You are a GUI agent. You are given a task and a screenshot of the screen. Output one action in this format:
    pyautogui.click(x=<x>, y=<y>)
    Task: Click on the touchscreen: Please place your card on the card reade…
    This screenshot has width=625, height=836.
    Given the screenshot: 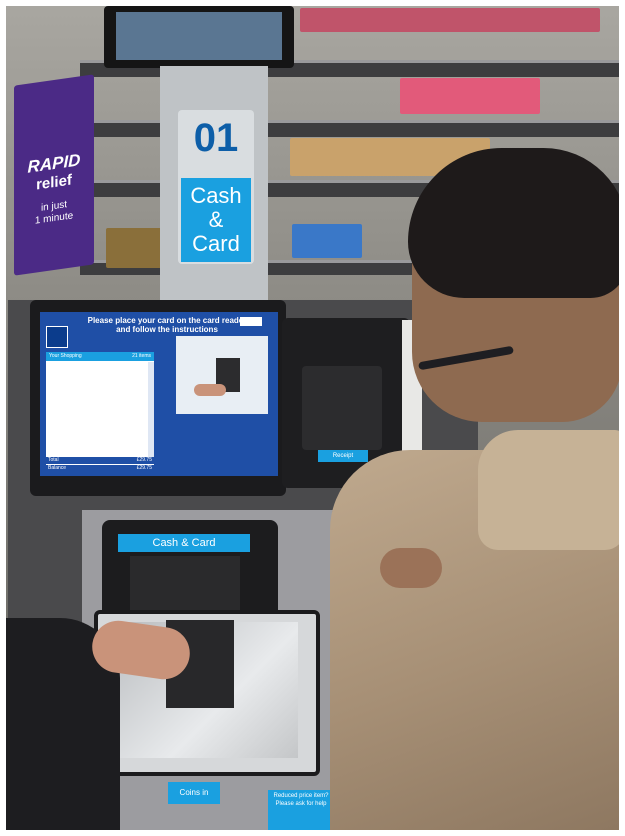 What is the action you would take?
    pyautogui.click(x=159, y=394)
    